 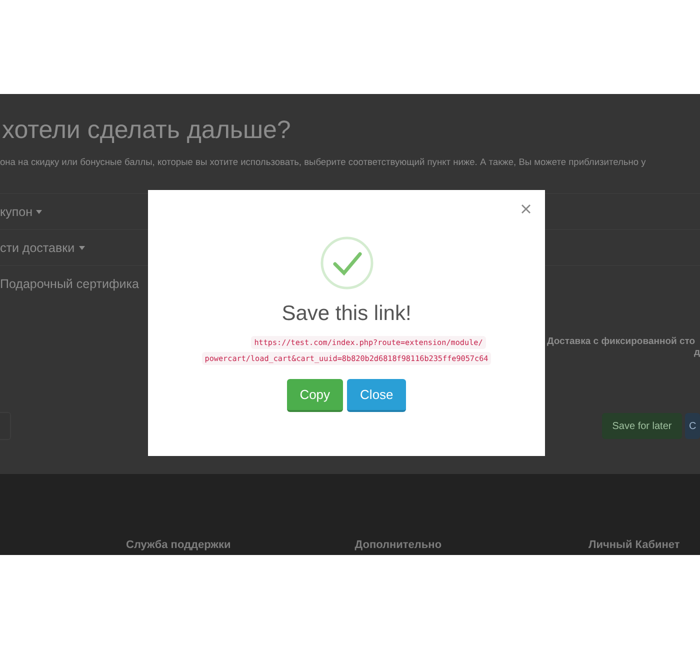 What do you see at coordinates (323, 162) in the screenshot?
I see `intro-text: она на скидку или бонусные баллы, которые вы хотите использовать, выберите соответствующий пункт ниже. А также, Вы можете приблизительно у` at bounding box center [323, 162].